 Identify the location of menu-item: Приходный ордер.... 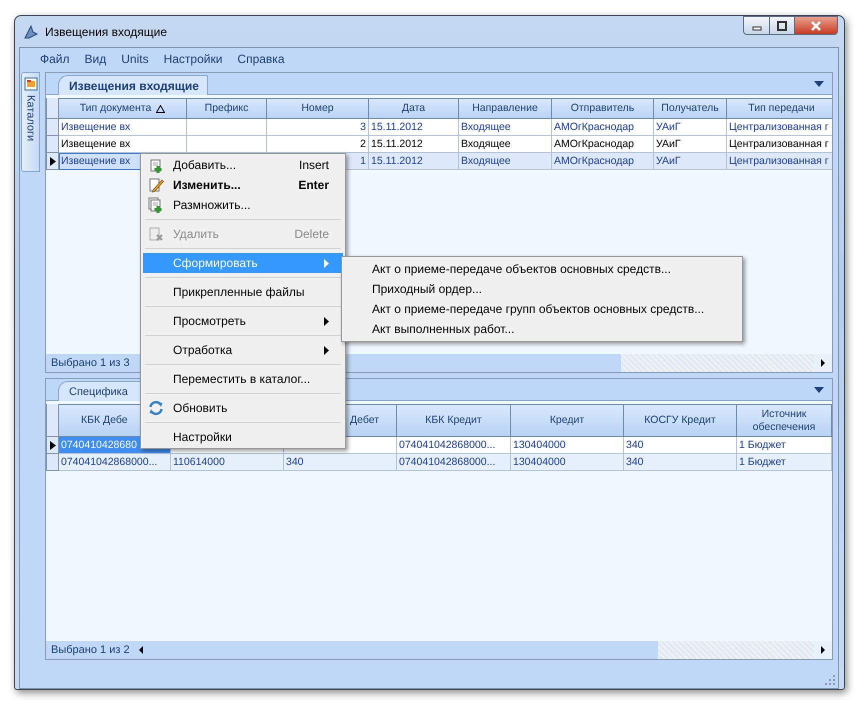
(542, 289).